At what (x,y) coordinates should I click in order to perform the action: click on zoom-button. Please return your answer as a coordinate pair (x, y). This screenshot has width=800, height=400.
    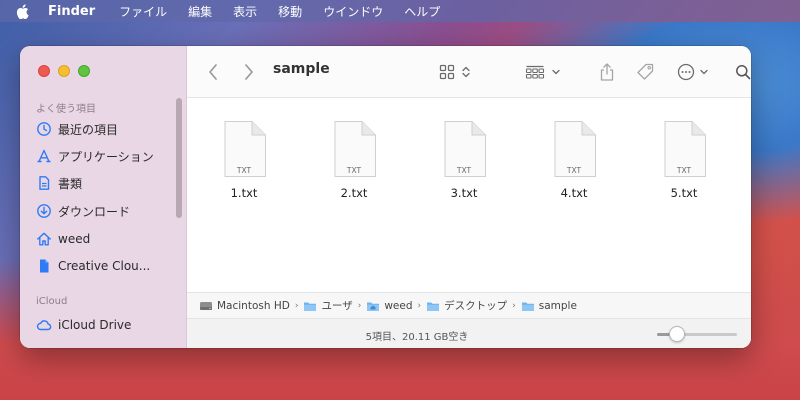
    Looking at the image, I should click on (84, 71).